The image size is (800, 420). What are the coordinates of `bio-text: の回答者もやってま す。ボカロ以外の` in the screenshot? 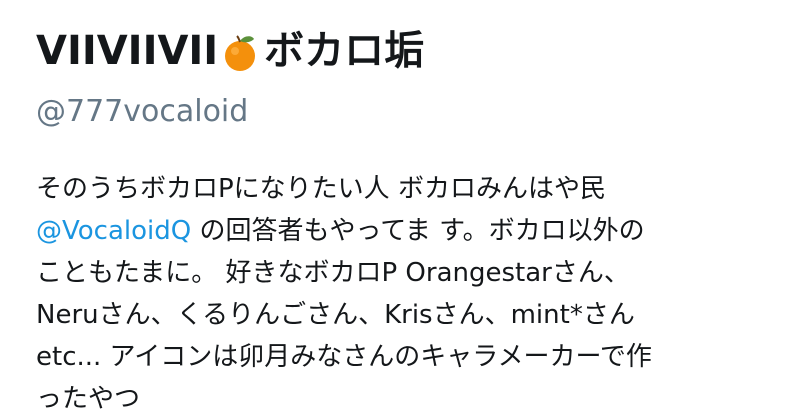 It's located at (418, 231).